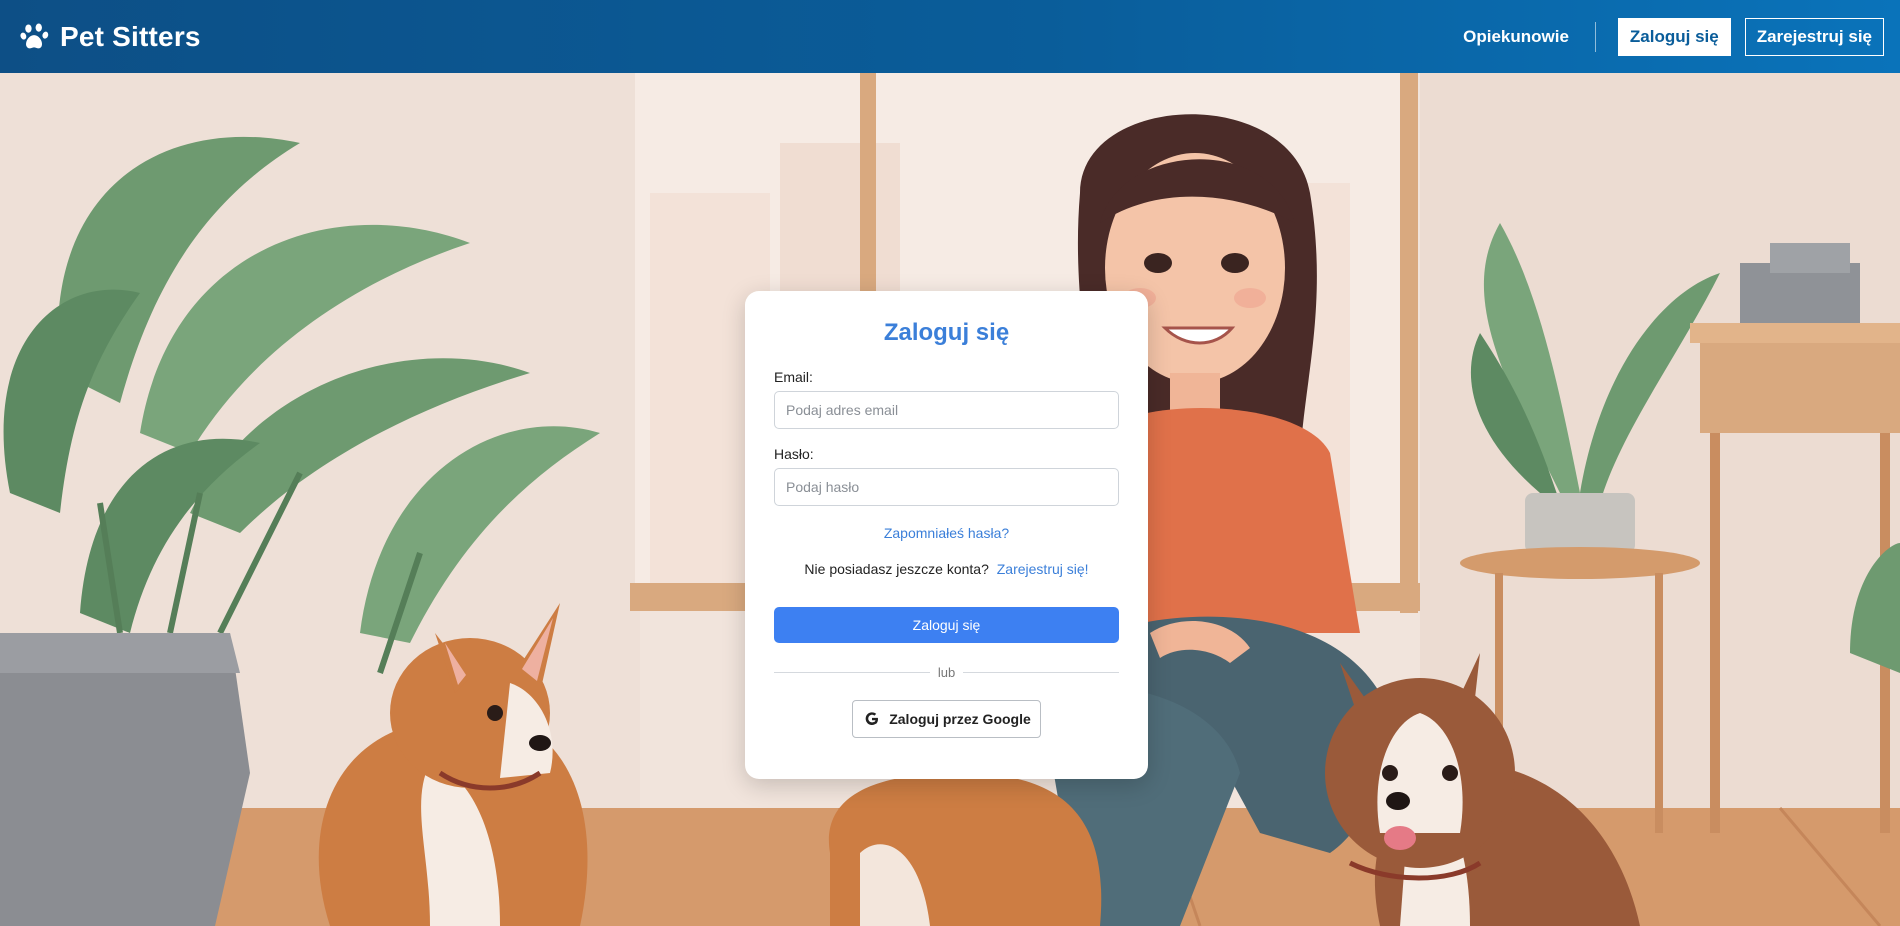 This screenshot has width=1900, height=926. I want to click on forgot-password-link: Zapomniałeś hasła?, so click(946, 533).